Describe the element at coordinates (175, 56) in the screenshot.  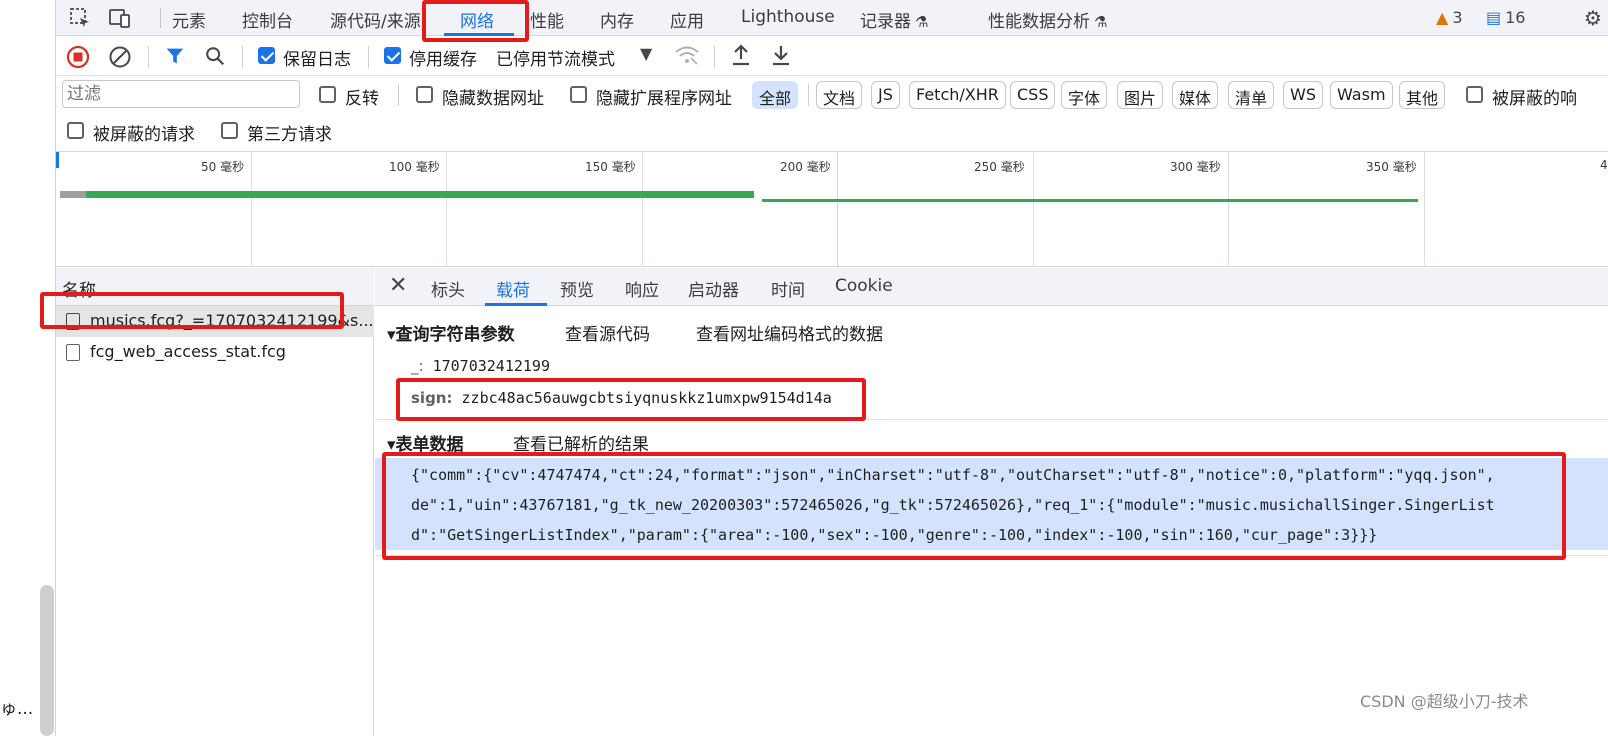
I see `filter-icon` at that location.